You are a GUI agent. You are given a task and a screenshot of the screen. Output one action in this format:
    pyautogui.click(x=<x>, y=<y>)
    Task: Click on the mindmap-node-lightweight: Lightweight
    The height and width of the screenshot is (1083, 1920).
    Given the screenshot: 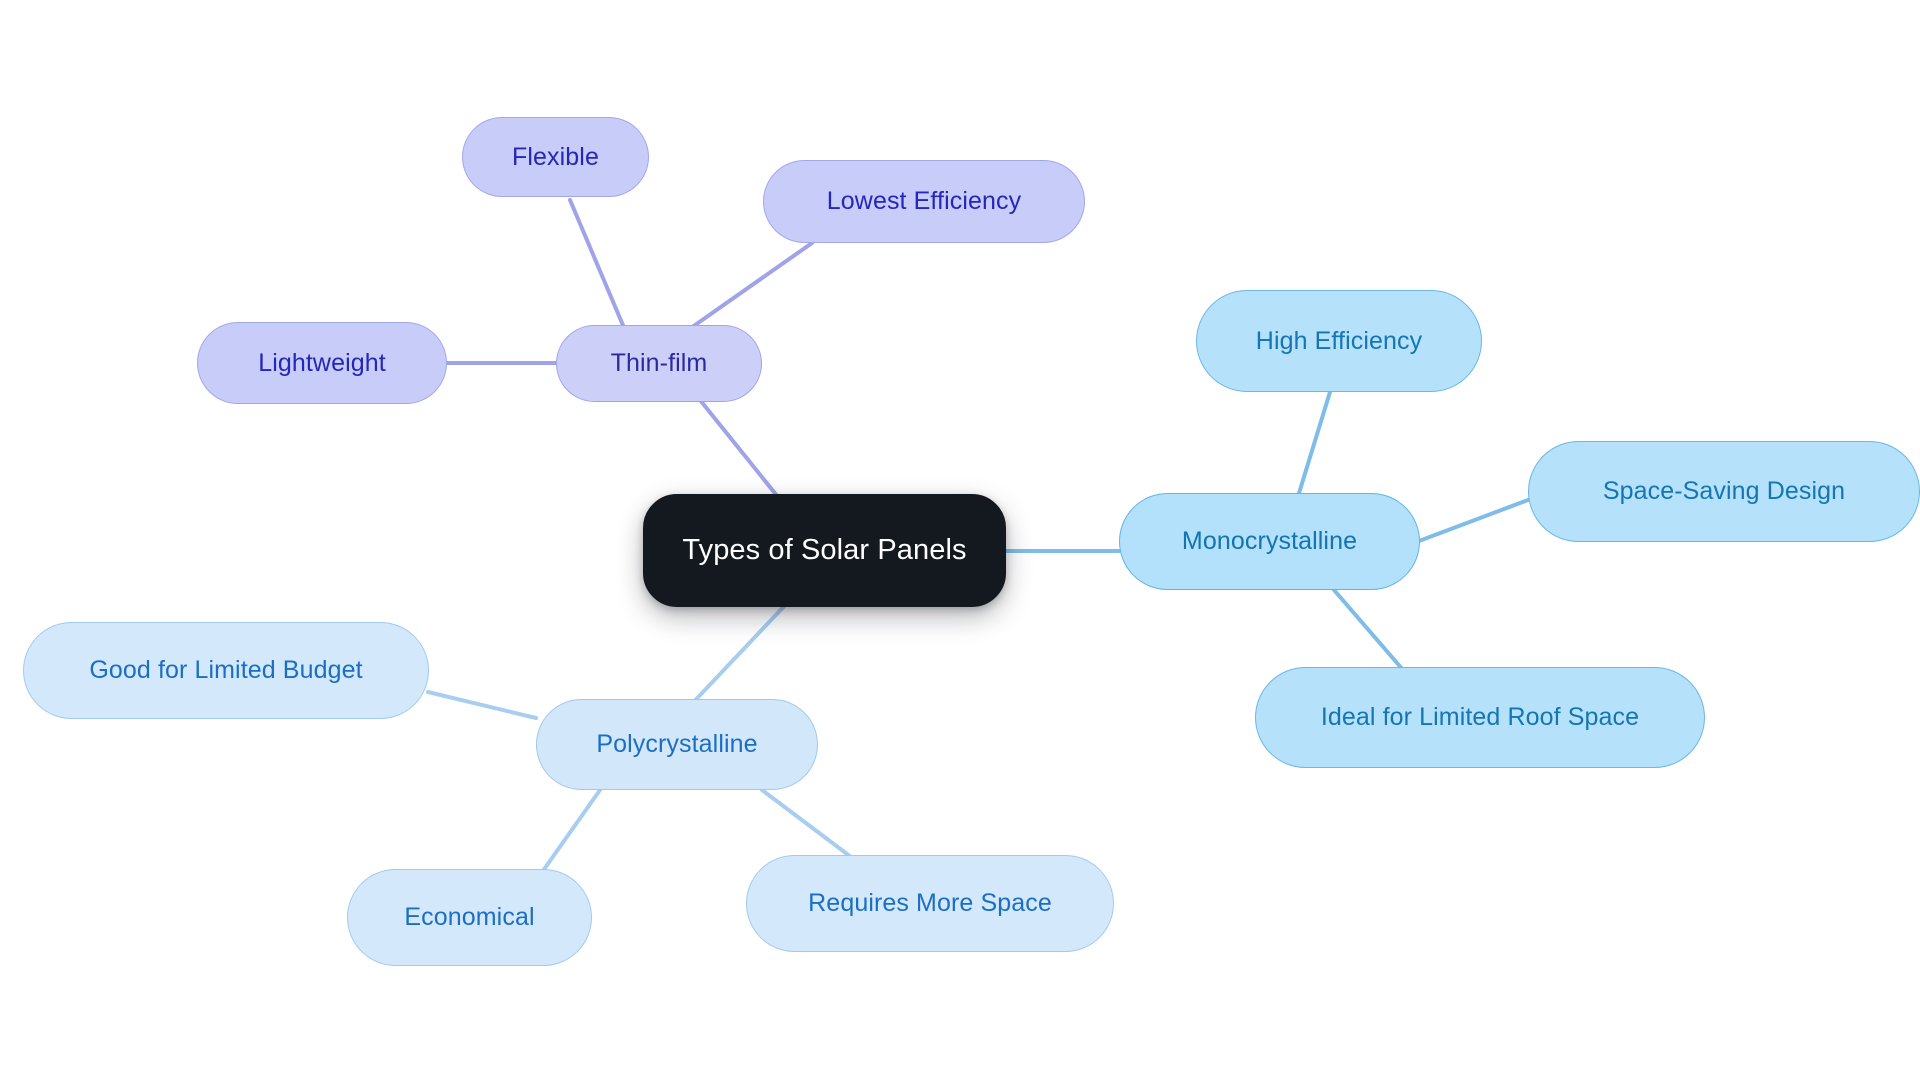 What is the action you would take?
    pyautogui.click(x=322, y=363)
    